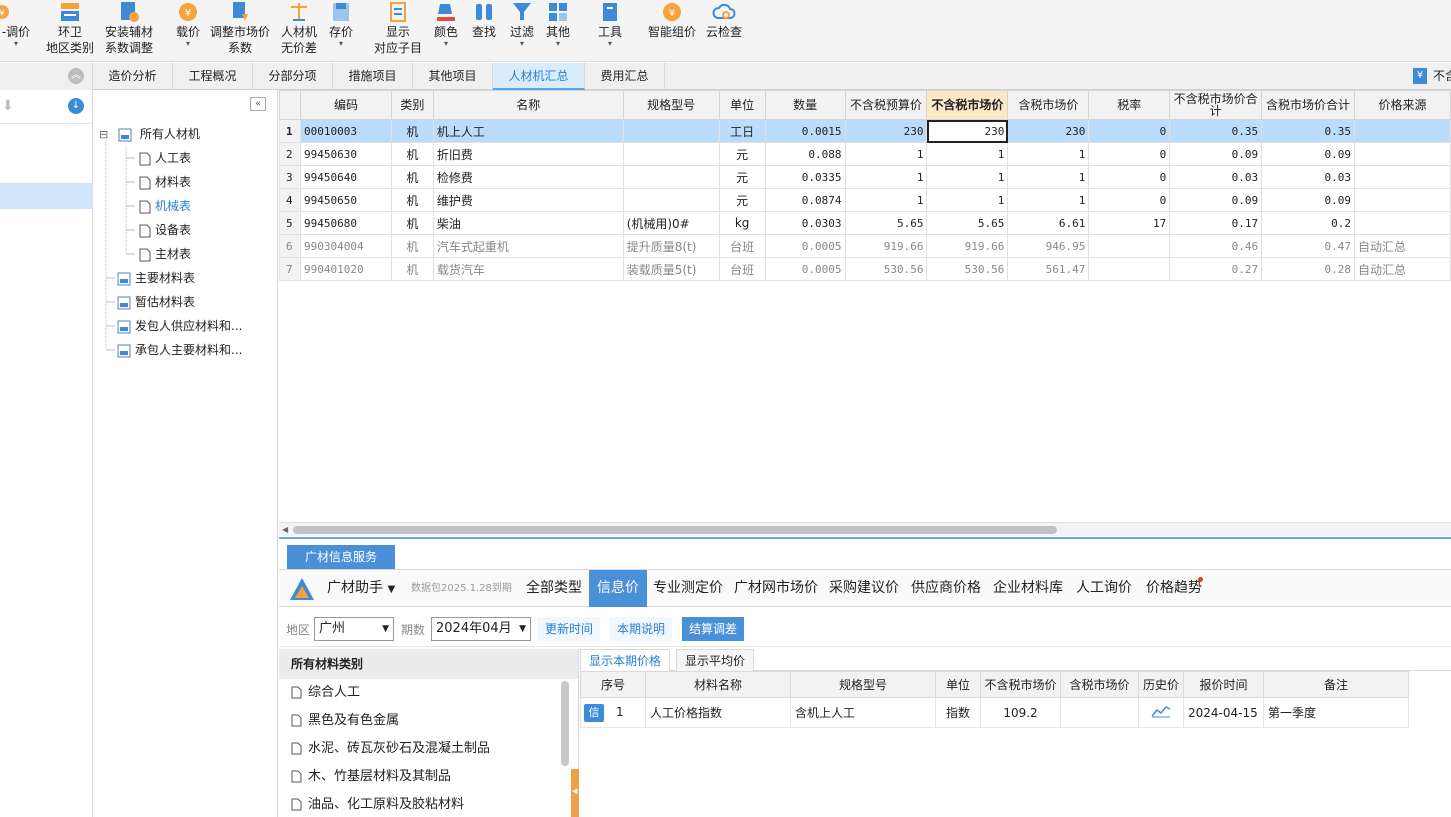 This screenshot has height=817, width=1451. What do you see at coordinates (1216, 269) in the screenshot?
I see `grid-cell: 0.27` at bounding box center [1216, 269].